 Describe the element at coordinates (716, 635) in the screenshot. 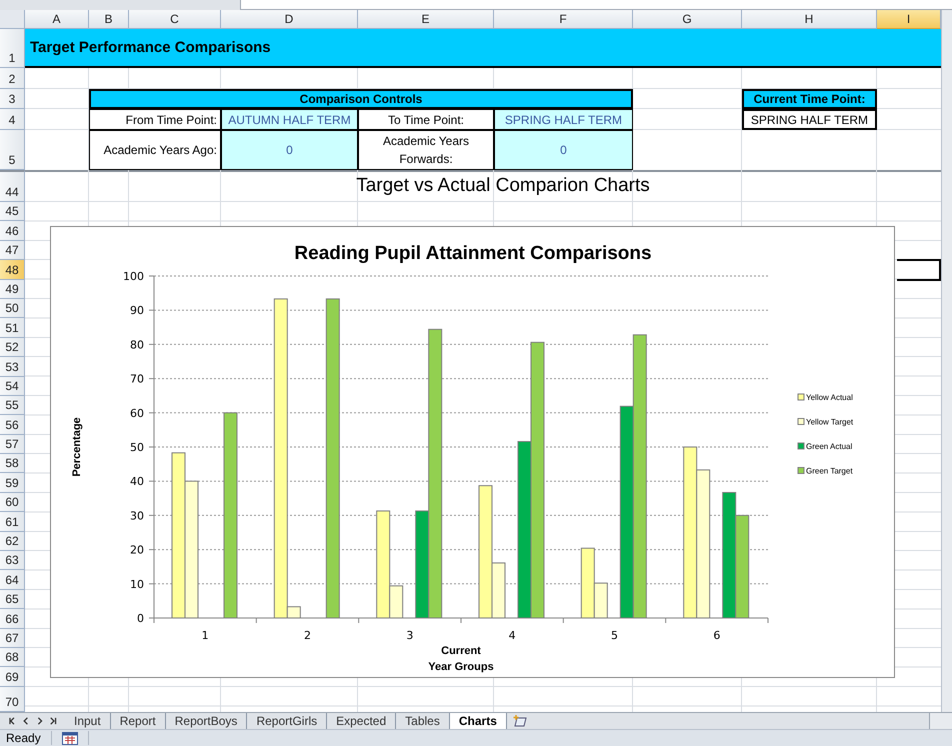

I see `x-tick-label: 6` at that location.